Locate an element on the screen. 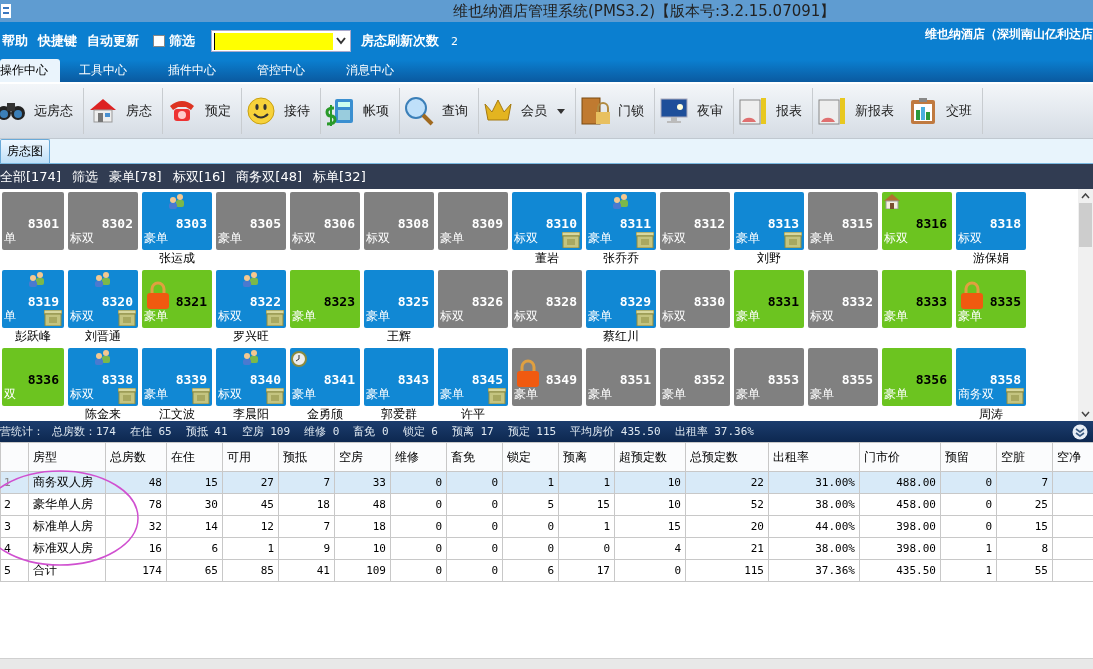  room-tile: 8328 标双 is located at coordinates (547, 299).